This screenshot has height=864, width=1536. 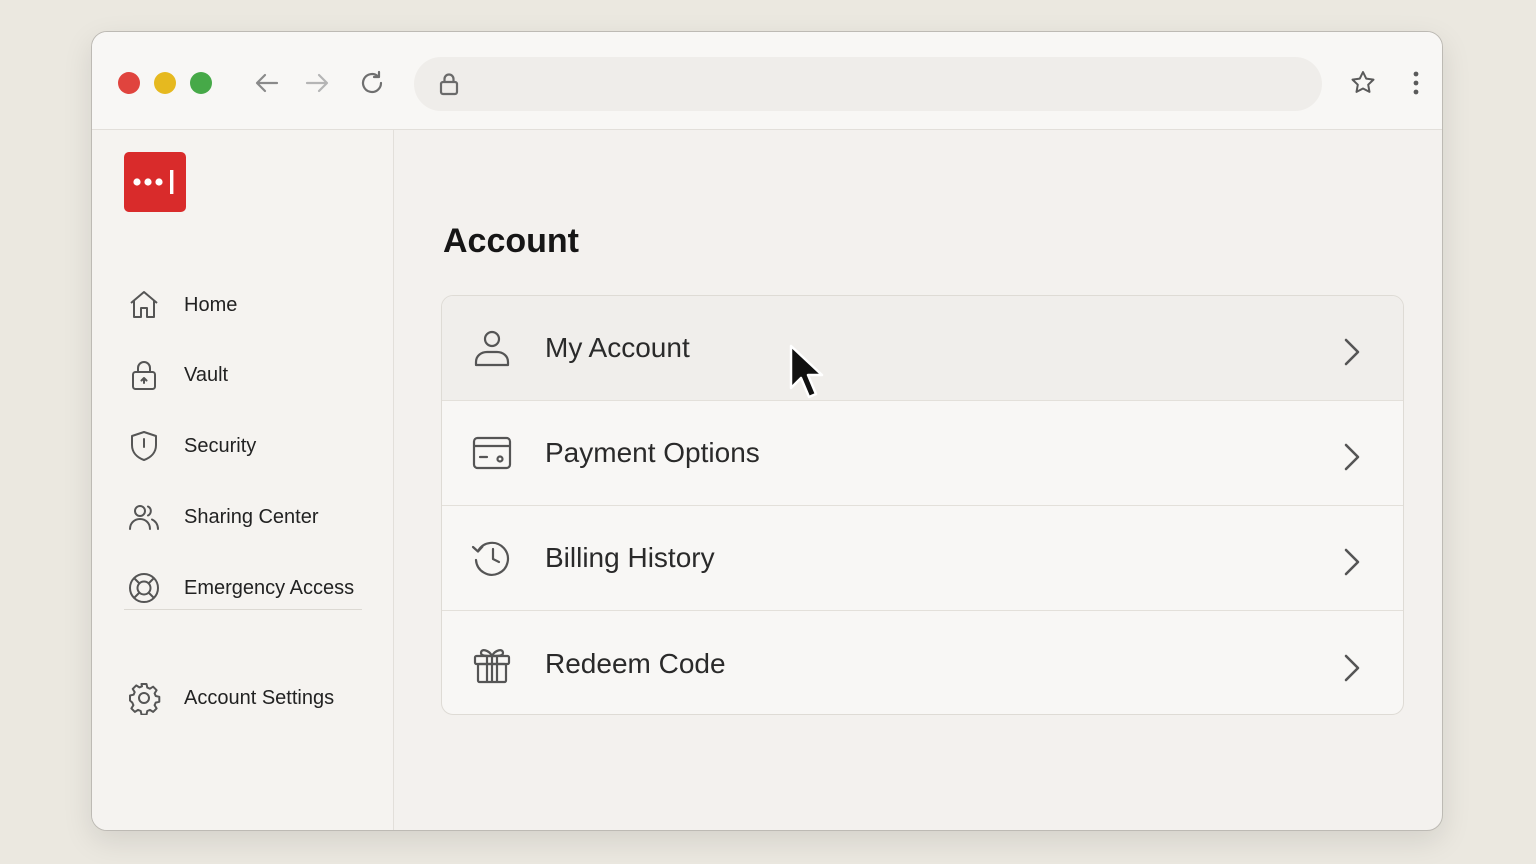 I want to click on row-label: My Account, so click(x=617, y=347).